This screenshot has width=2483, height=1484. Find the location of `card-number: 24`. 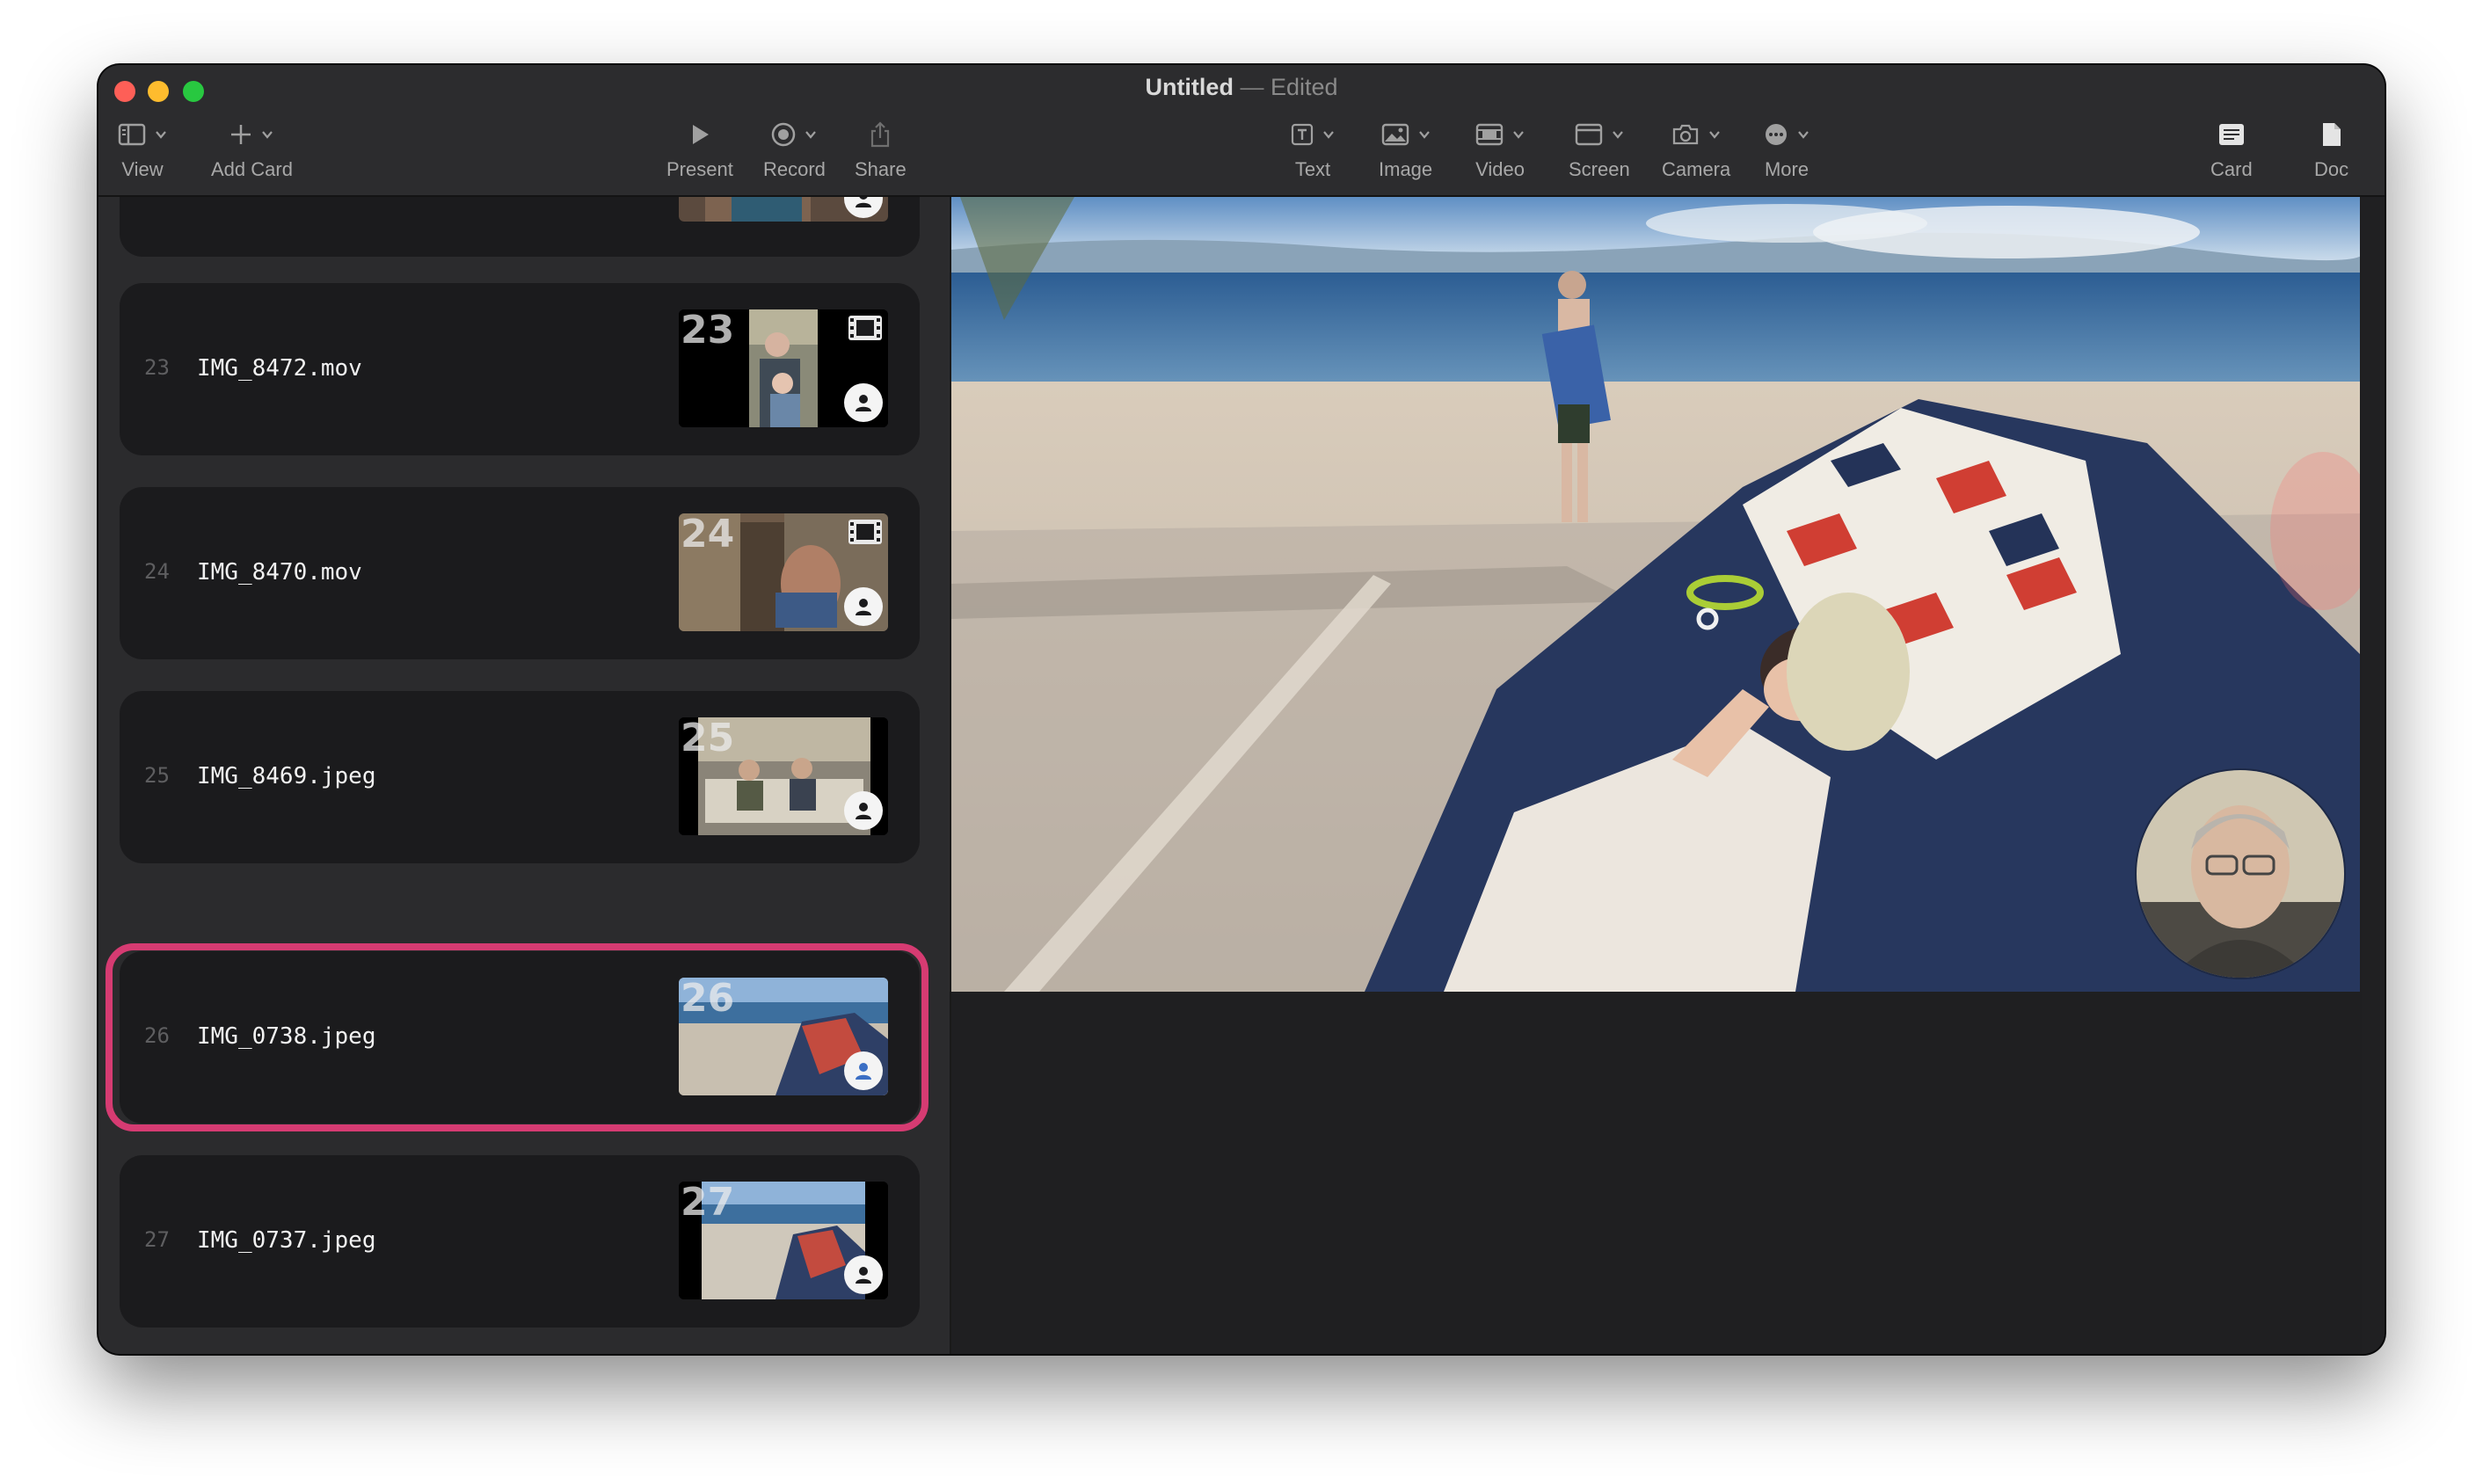

card-number: 24 is located at coordinates (157, 571).